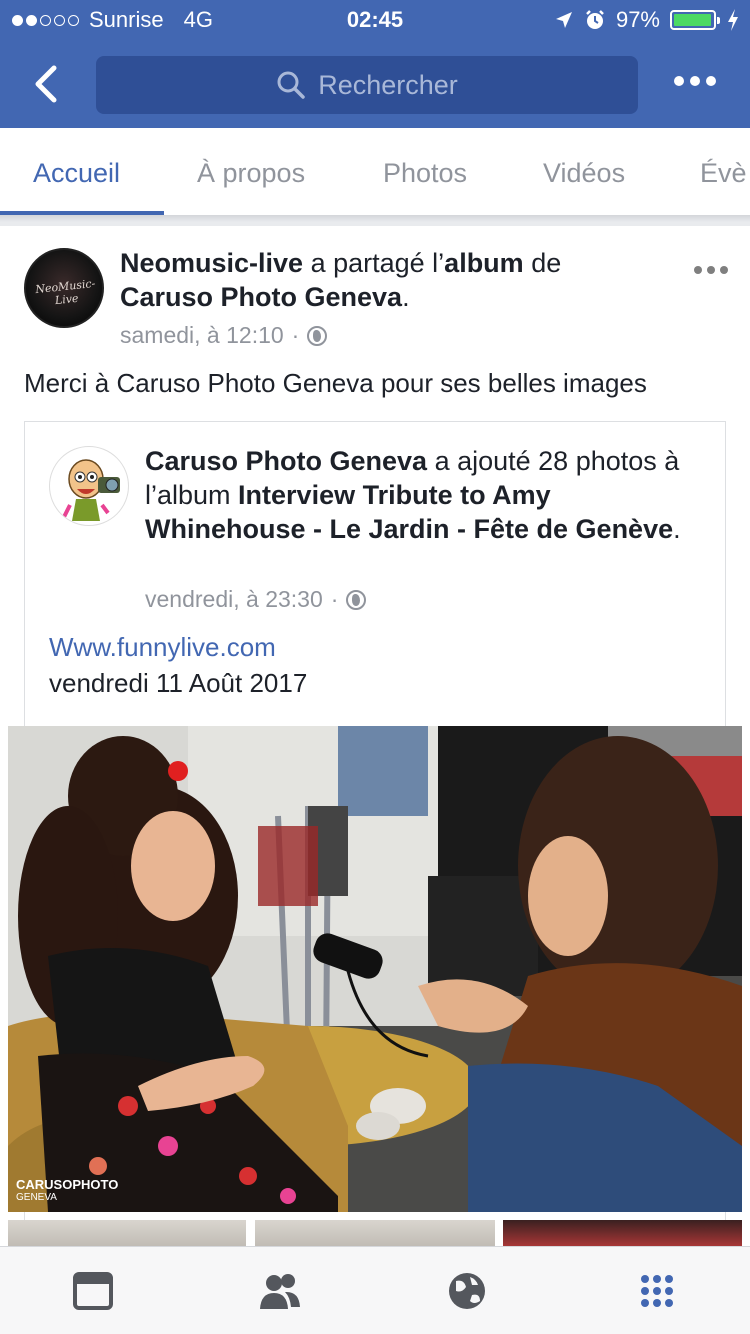 This screenshot has height=1334, width=750. I want to click on public-globe-icon, so click(317, 335).